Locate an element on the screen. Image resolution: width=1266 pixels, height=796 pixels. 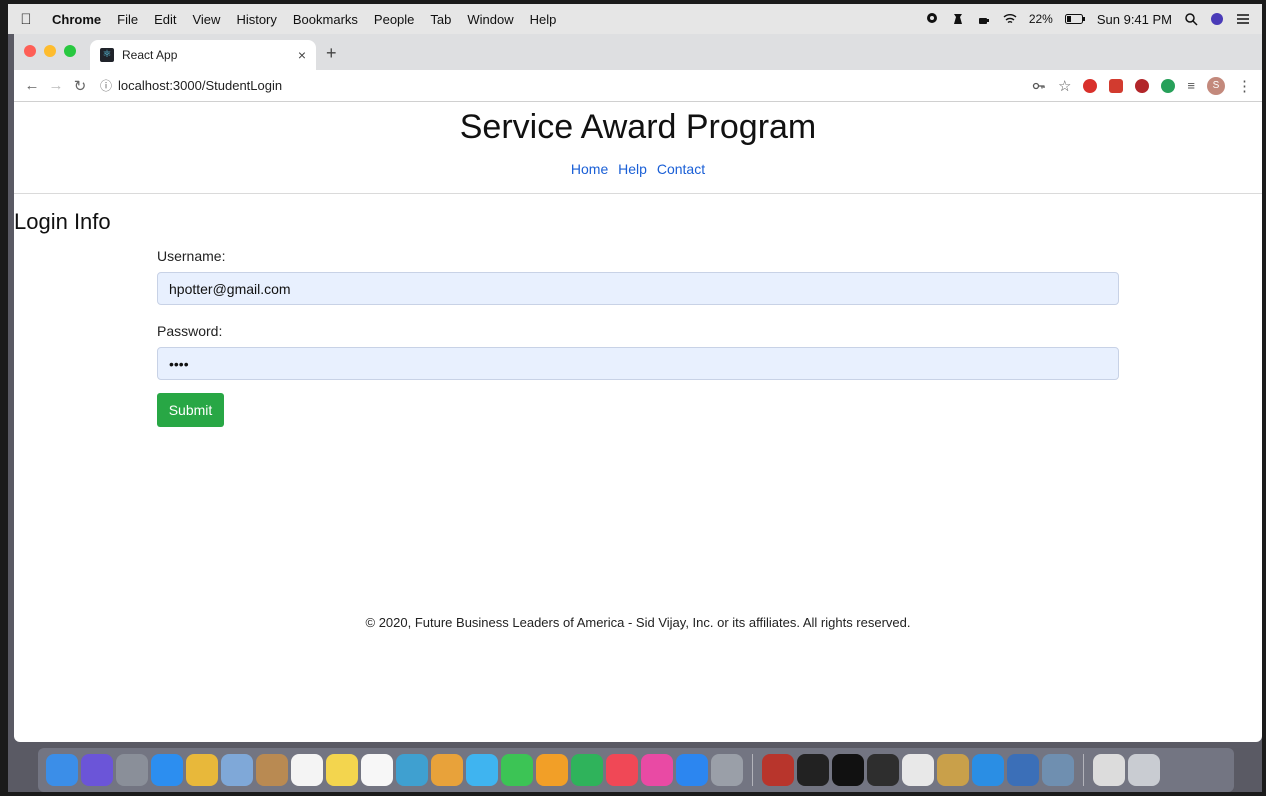
username-input is located at coordinates (638, 288).